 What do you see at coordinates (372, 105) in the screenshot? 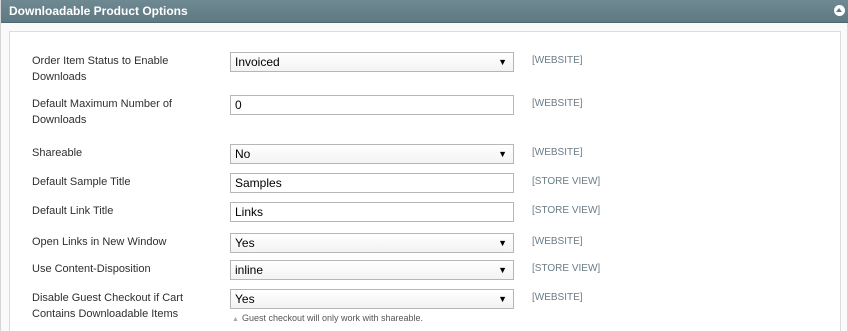
I see `max-downloads-input: 0` at bounding box center [372, 105].